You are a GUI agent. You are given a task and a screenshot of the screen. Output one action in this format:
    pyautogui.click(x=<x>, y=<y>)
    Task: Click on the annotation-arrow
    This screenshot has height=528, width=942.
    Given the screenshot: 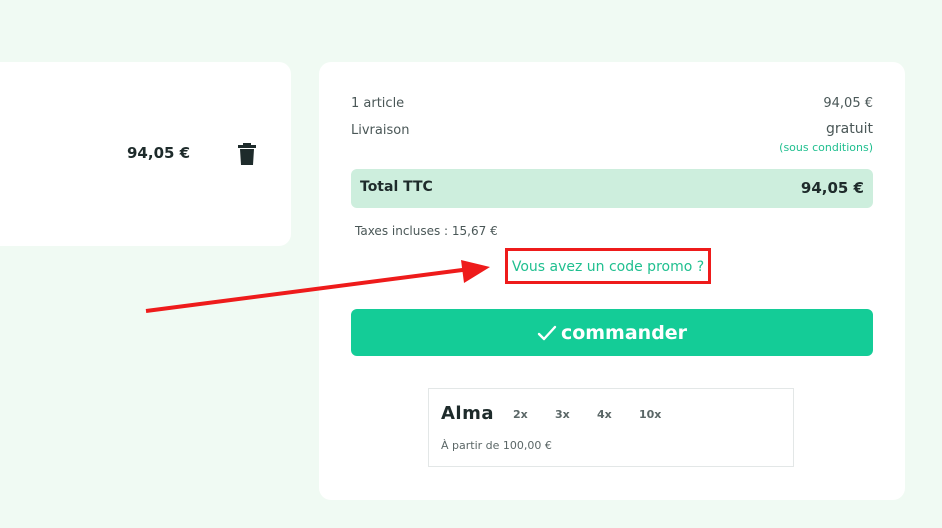 What is the action you would take?
    pyautogui.click(x=317, y=286)
    